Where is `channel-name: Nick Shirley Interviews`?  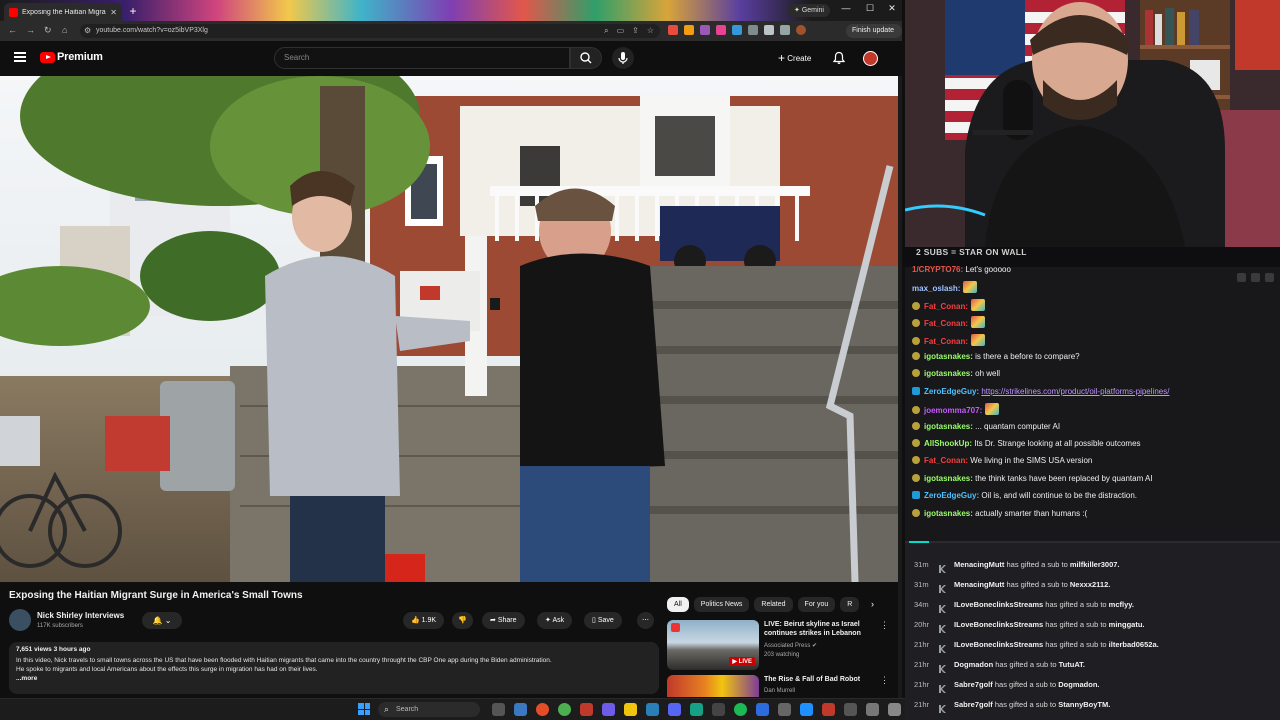 channel-name: Nick Shirley Interviews is located at coordinates (80, 615).